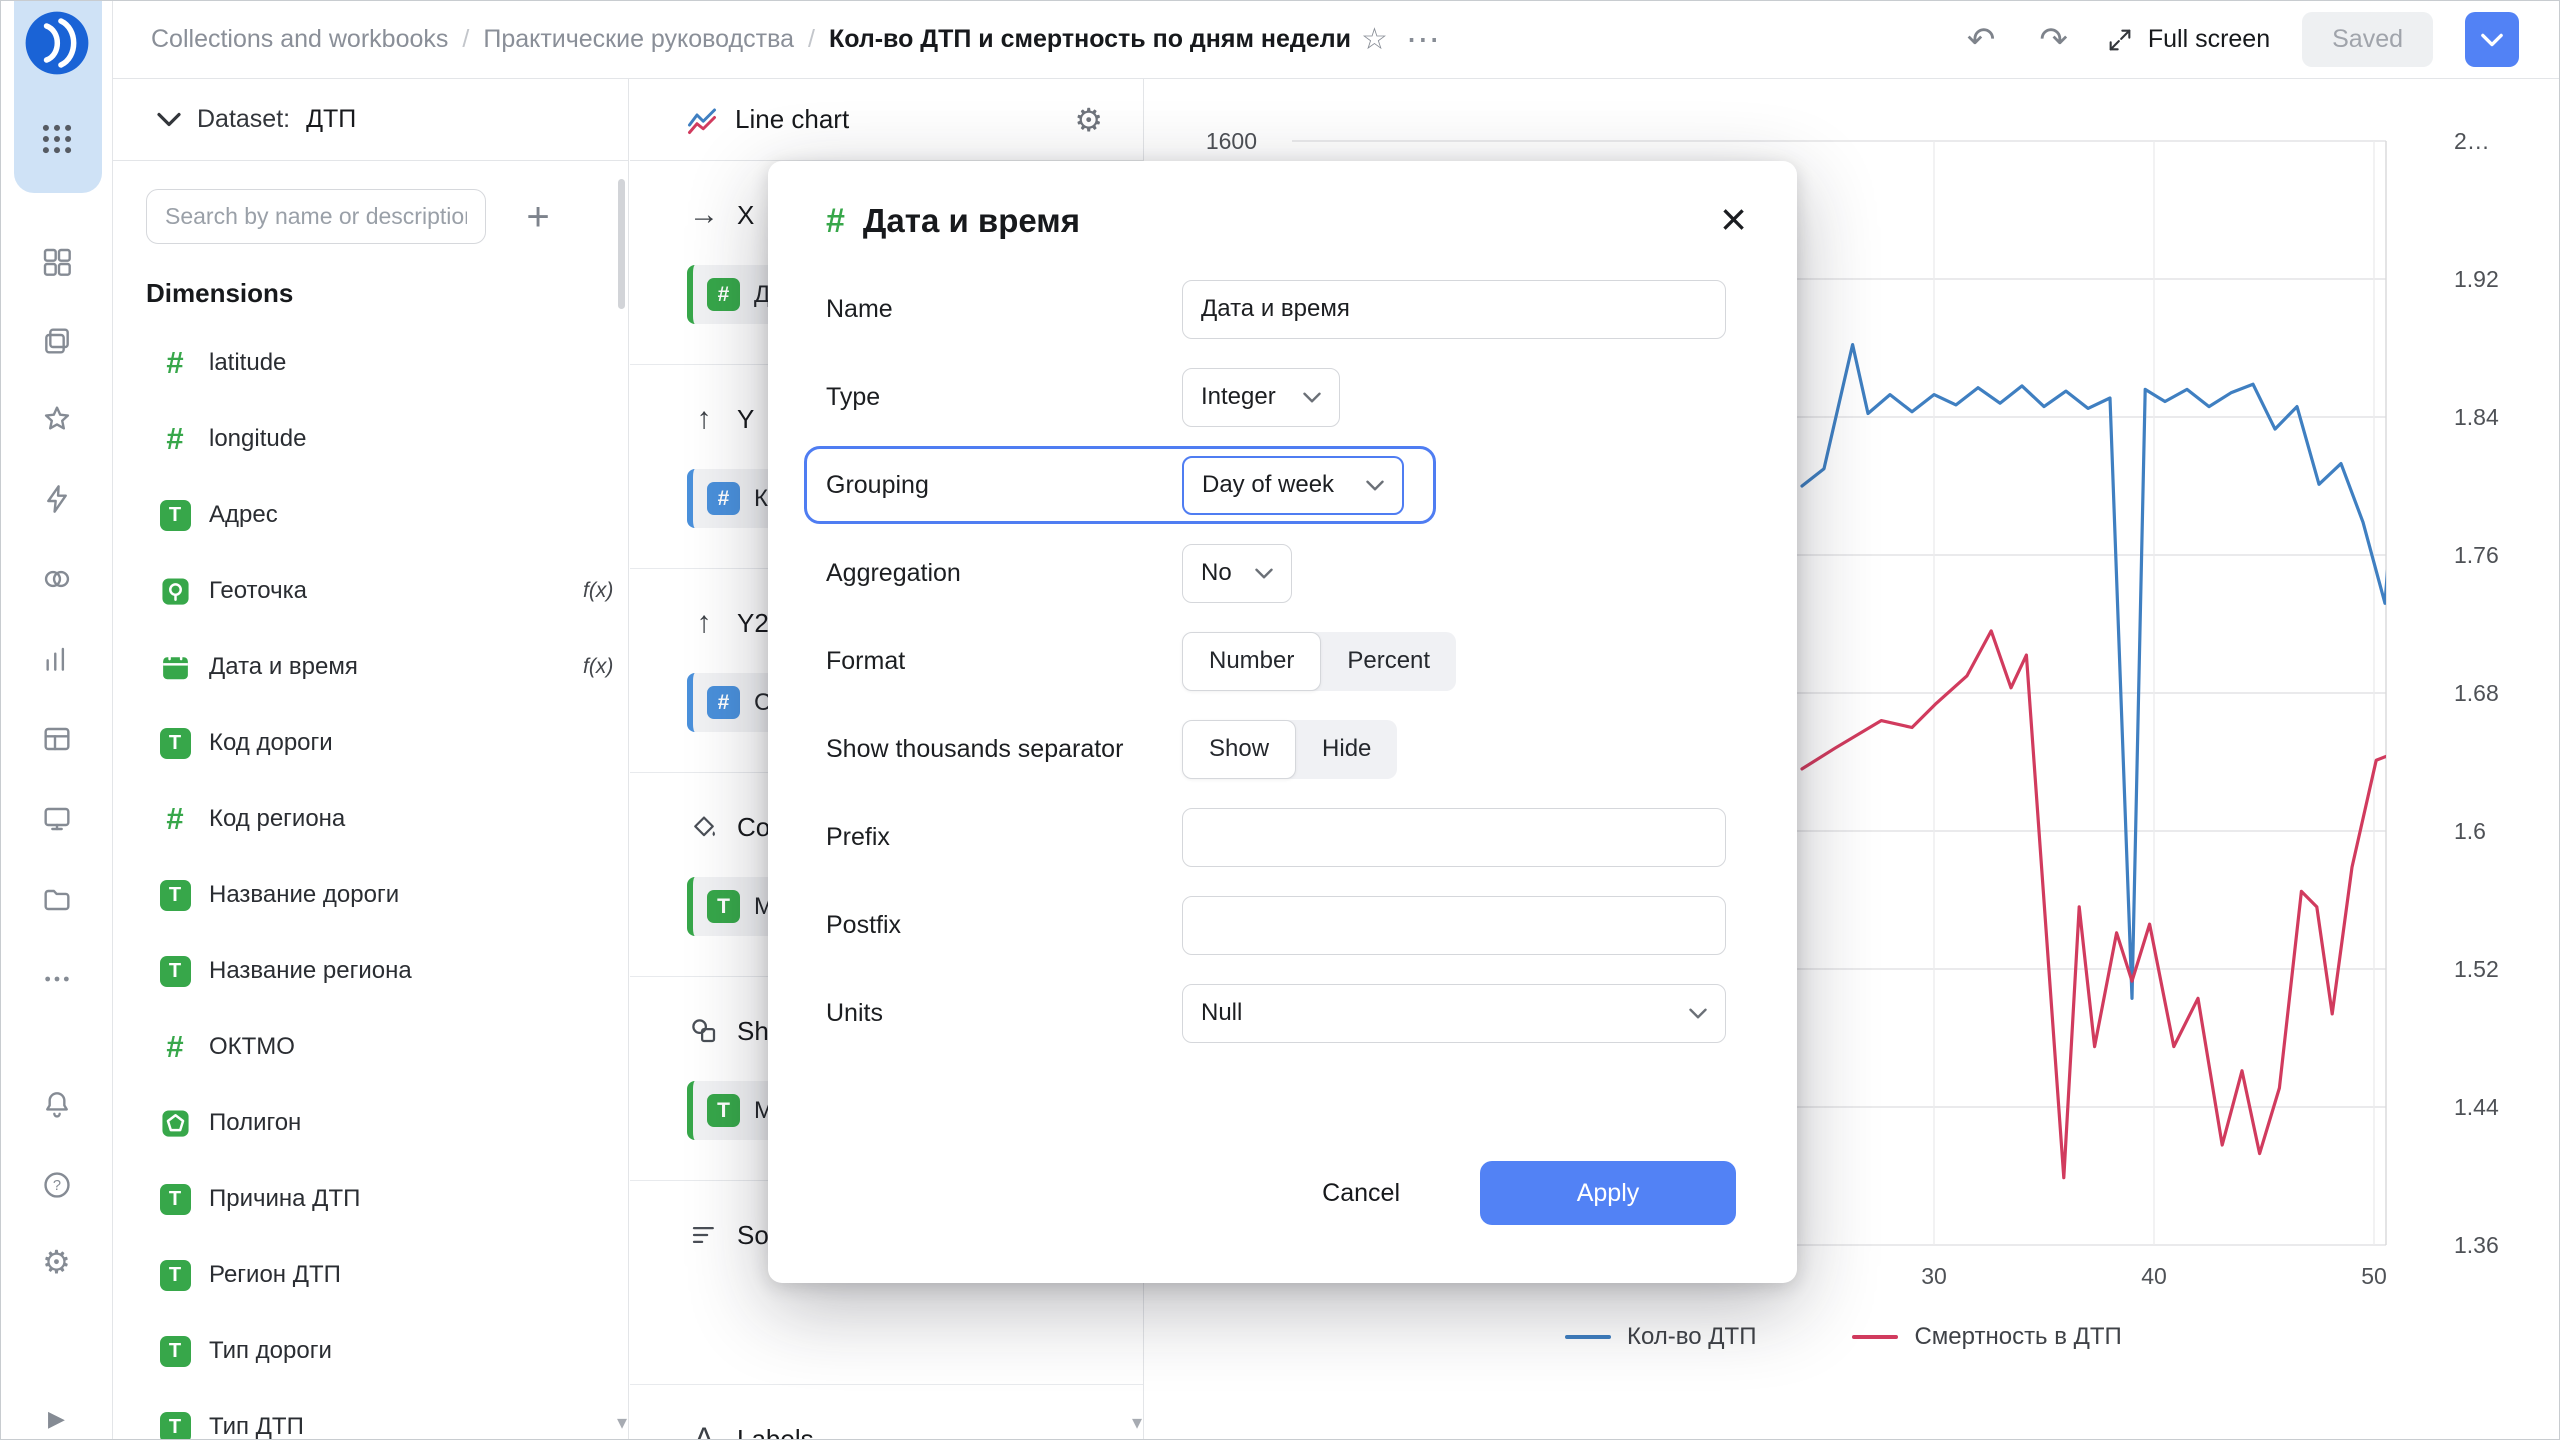  Describe the element at coordinates (365, 1275) in the screenshot. I see `dataset-field: T Регион ДТП` at that location.